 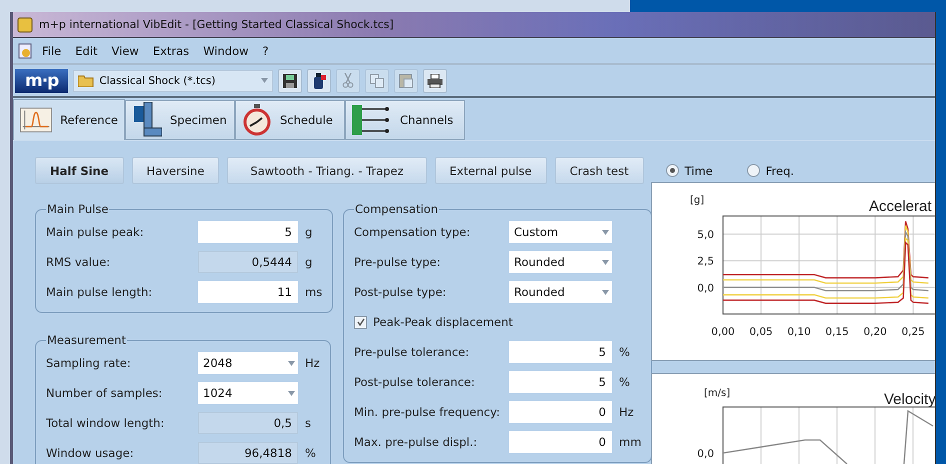 I want to click on field-label: Total window length:, so click(x=106, y=423).